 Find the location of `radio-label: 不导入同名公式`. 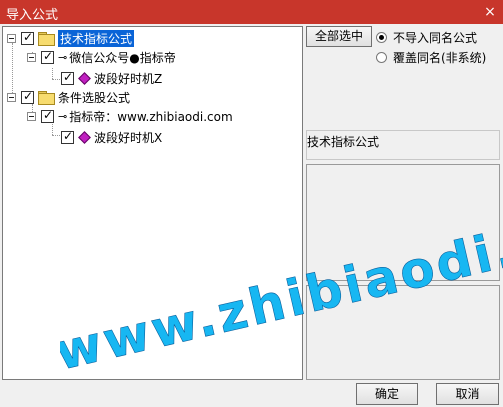

radio-label: 不导入同名公式 is located at coordinates (435, 38).